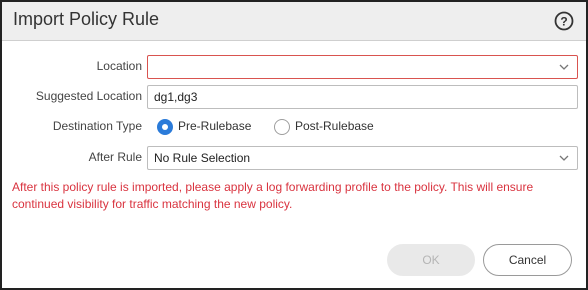  Describe the element at coordinates (86, 19) in the screenshot. I see `dialog-title: Import Policy Rule` at that location.